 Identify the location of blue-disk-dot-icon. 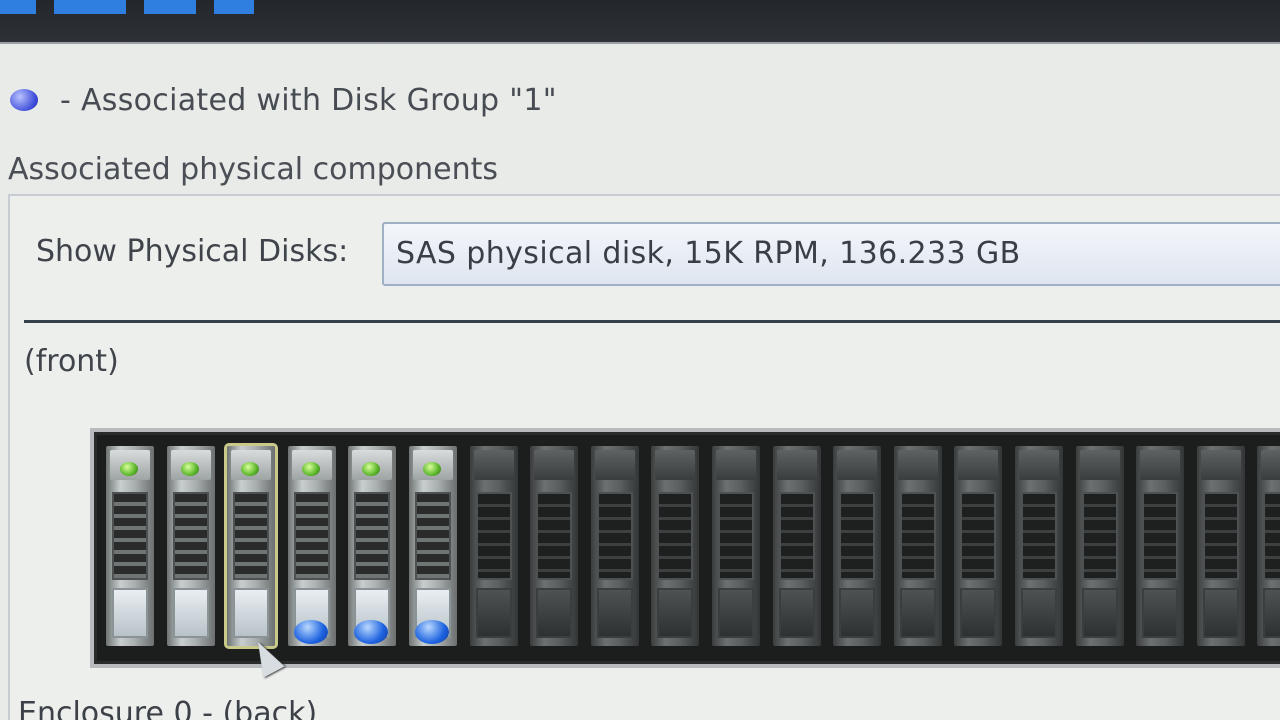
(24, 100).